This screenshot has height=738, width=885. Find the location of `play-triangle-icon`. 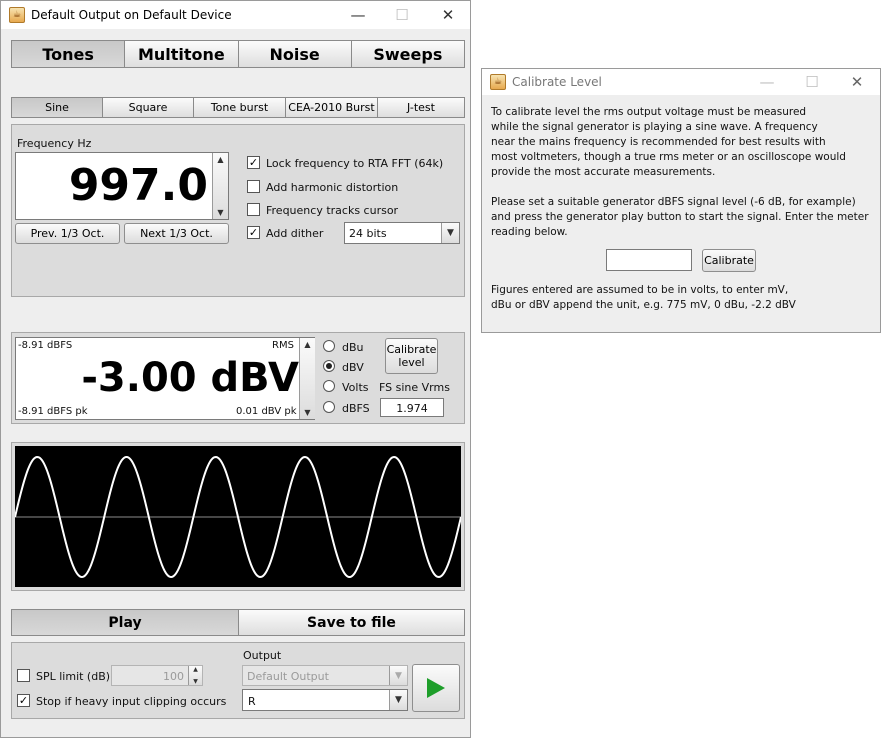

play-triangle-icon is located at coordinates (436, 688).